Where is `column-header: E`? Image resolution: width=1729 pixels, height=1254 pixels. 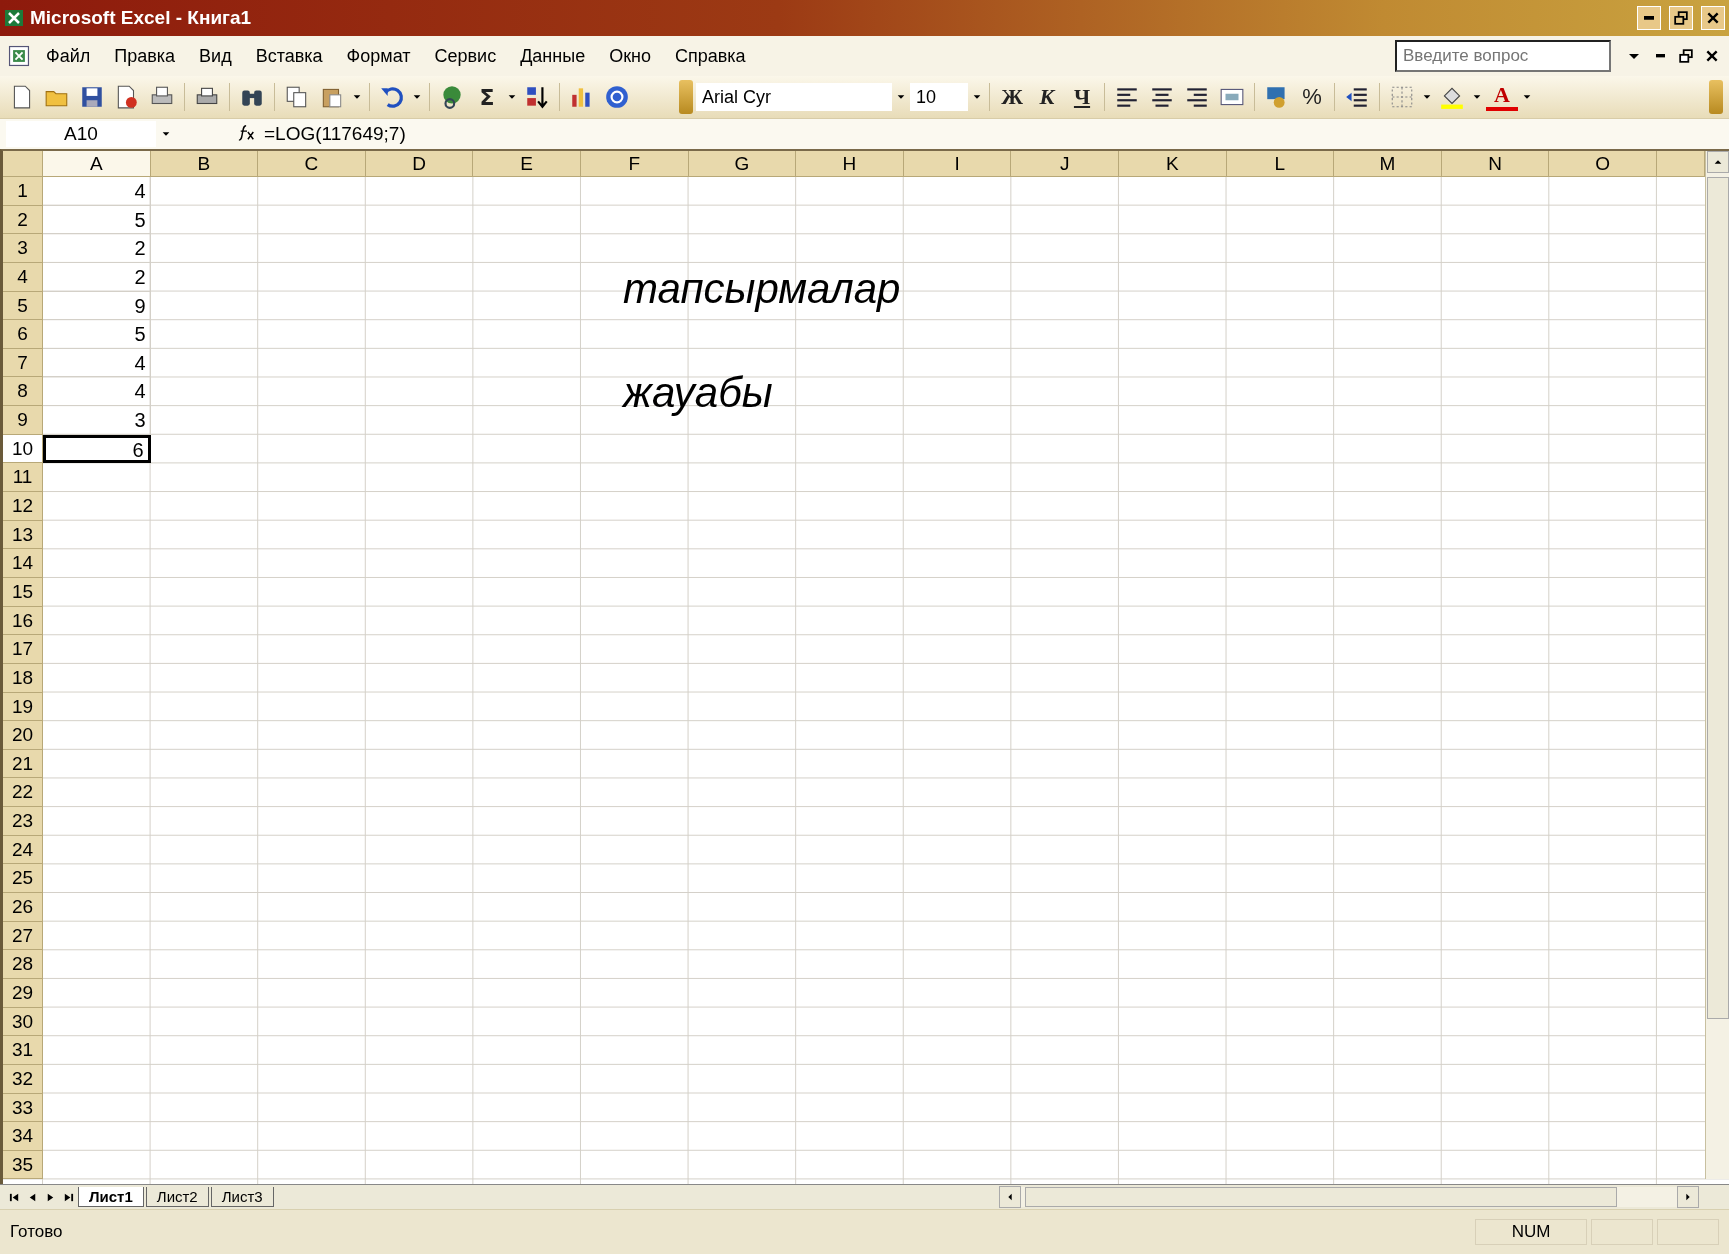
column-header: E is located at coordinates (527, 164).